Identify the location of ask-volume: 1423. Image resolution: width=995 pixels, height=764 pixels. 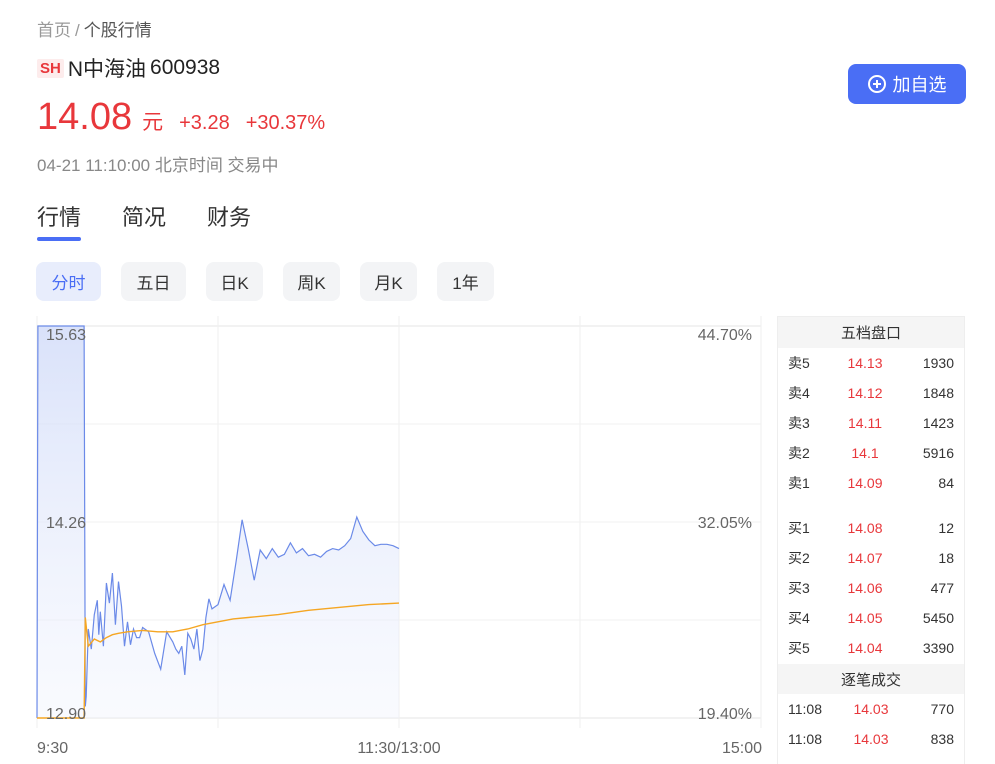
(938, 423).